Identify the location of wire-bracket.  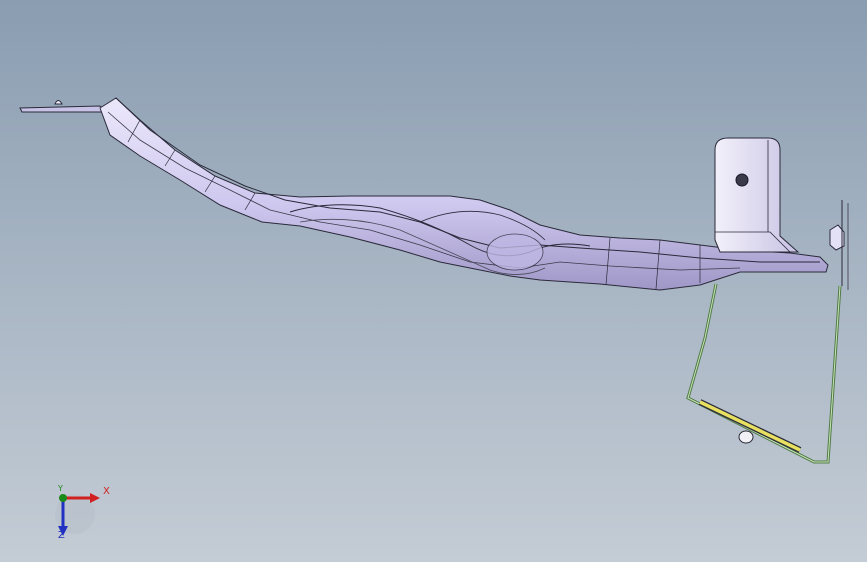
(764, 373).